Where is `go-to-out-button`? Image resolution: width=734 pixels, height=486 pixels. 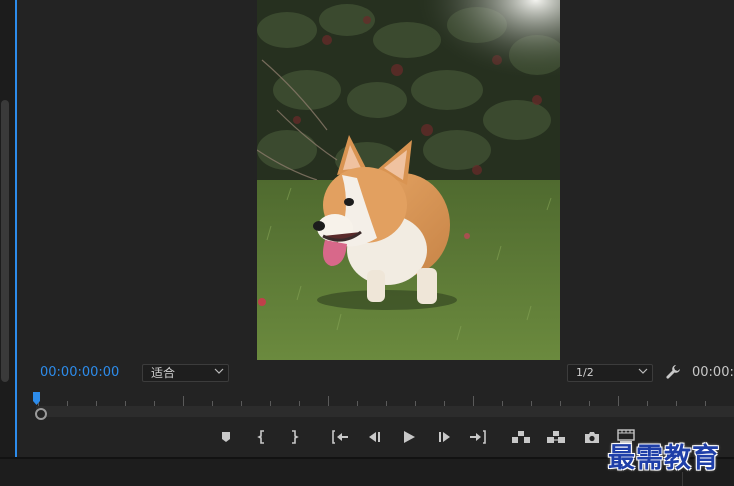 go-to-out-button is located at coordinates (478, 437).